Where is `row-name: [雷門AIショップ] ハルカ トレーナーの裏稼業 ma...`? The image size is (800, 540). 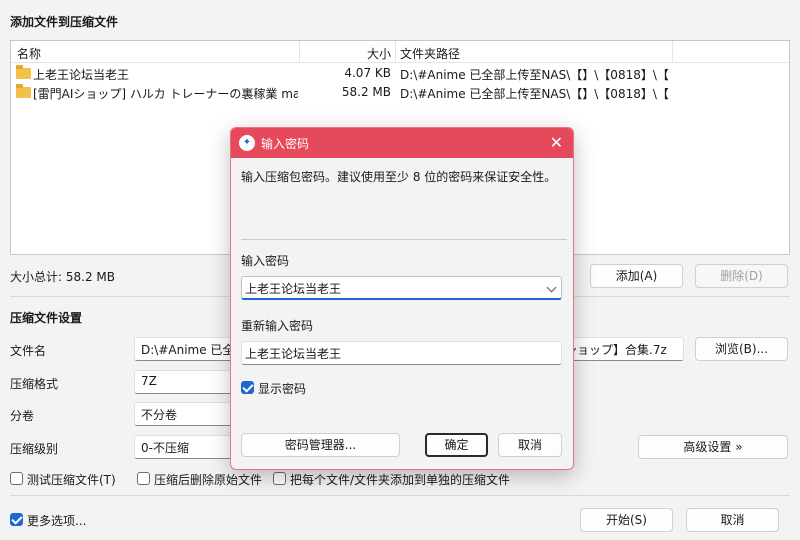 row-name: [雷門AIショップ] ハルカ トレーナーの裏稼業 ma... is located at coordinates (165, 94).